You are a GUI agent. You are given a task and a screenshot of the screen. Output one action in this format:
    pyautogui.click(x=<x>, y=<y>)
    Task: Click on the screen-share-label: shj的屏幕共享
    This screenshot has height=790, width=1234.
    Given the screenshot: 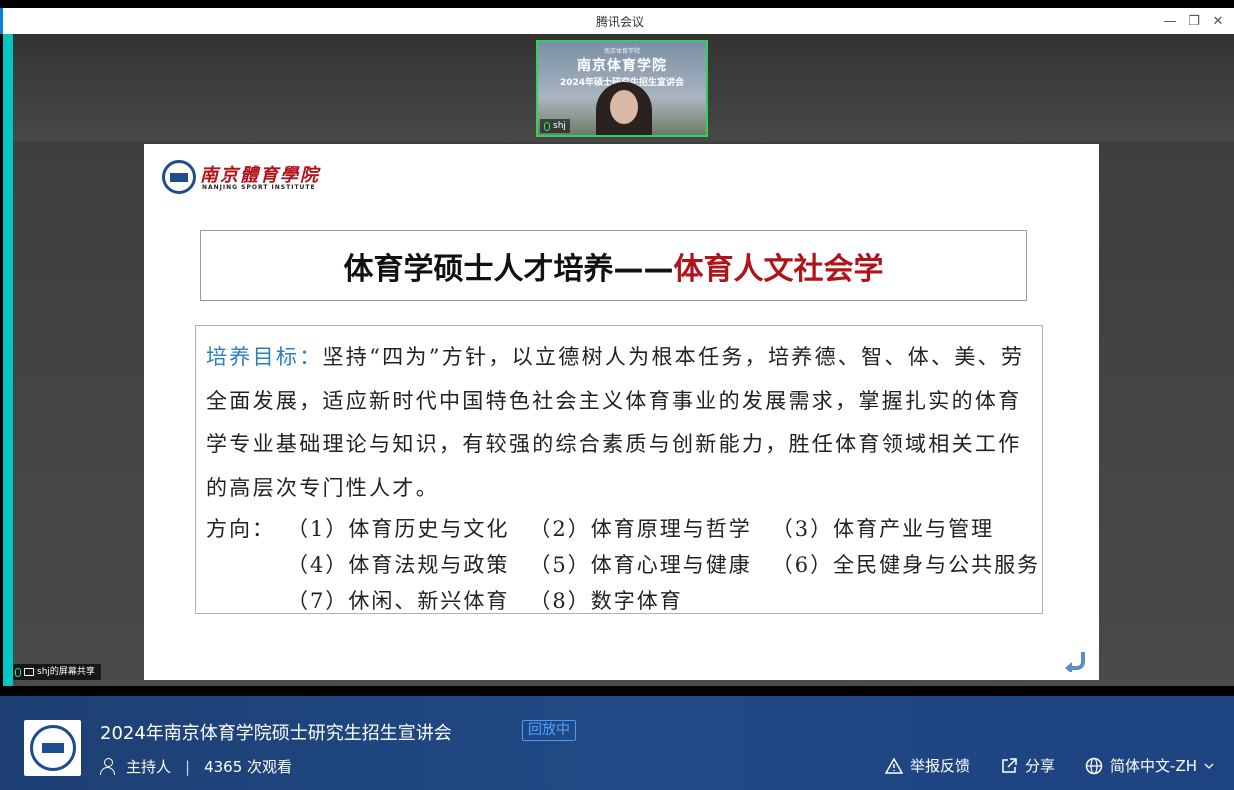 What is the action you would take?
    pyautogui.click(x=66, y=672)
    